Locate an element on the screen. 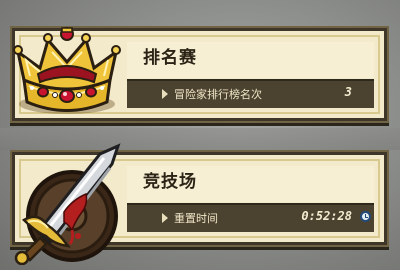  sword-shield-icon is located at coordinates (67, 204).